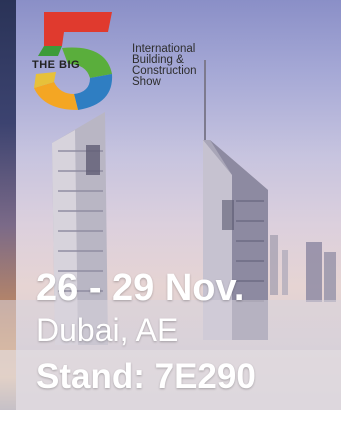 Image resolution: width=358 pixels, height=421 pixels. Describe the element at coordinates (93, 92) in the screenshot. I see `logo-blue-segment` at that location.